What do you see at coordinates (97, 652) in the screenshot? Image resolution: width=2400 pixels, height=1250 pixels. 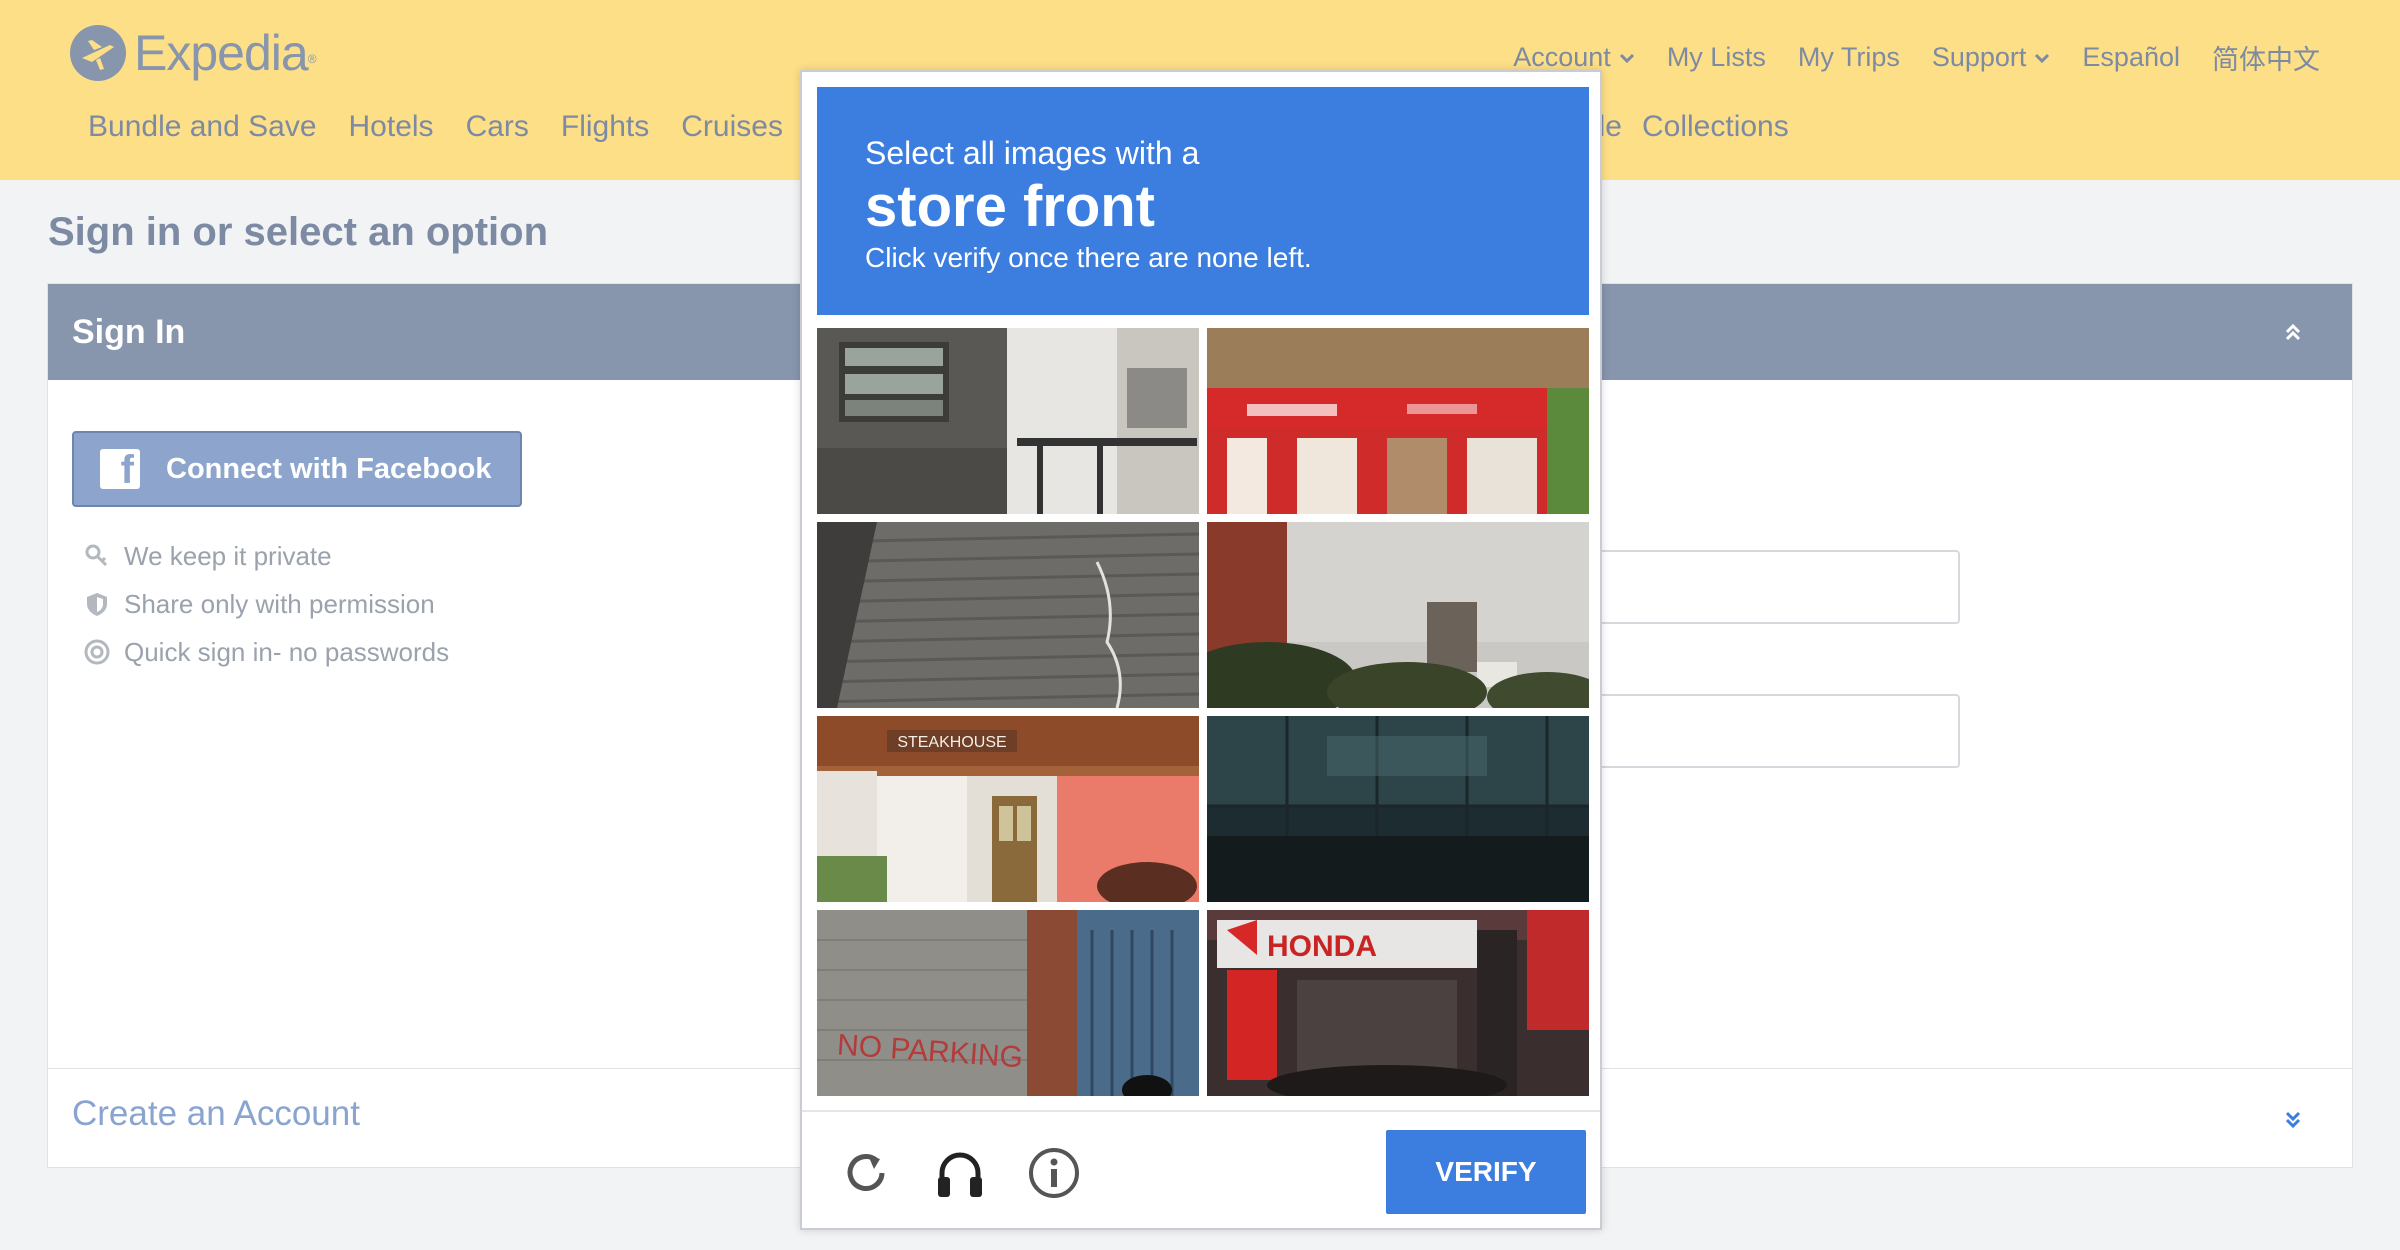 I see `quick-signin-icon` at bounding box center [97, 652].